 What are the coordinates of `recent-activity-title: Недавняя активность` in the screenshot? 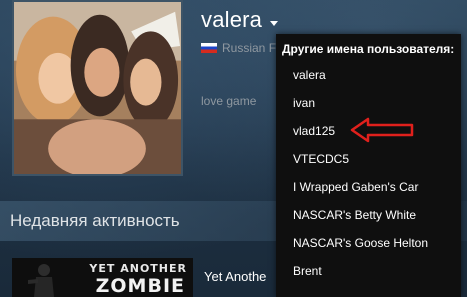 It's located at (95, 220).